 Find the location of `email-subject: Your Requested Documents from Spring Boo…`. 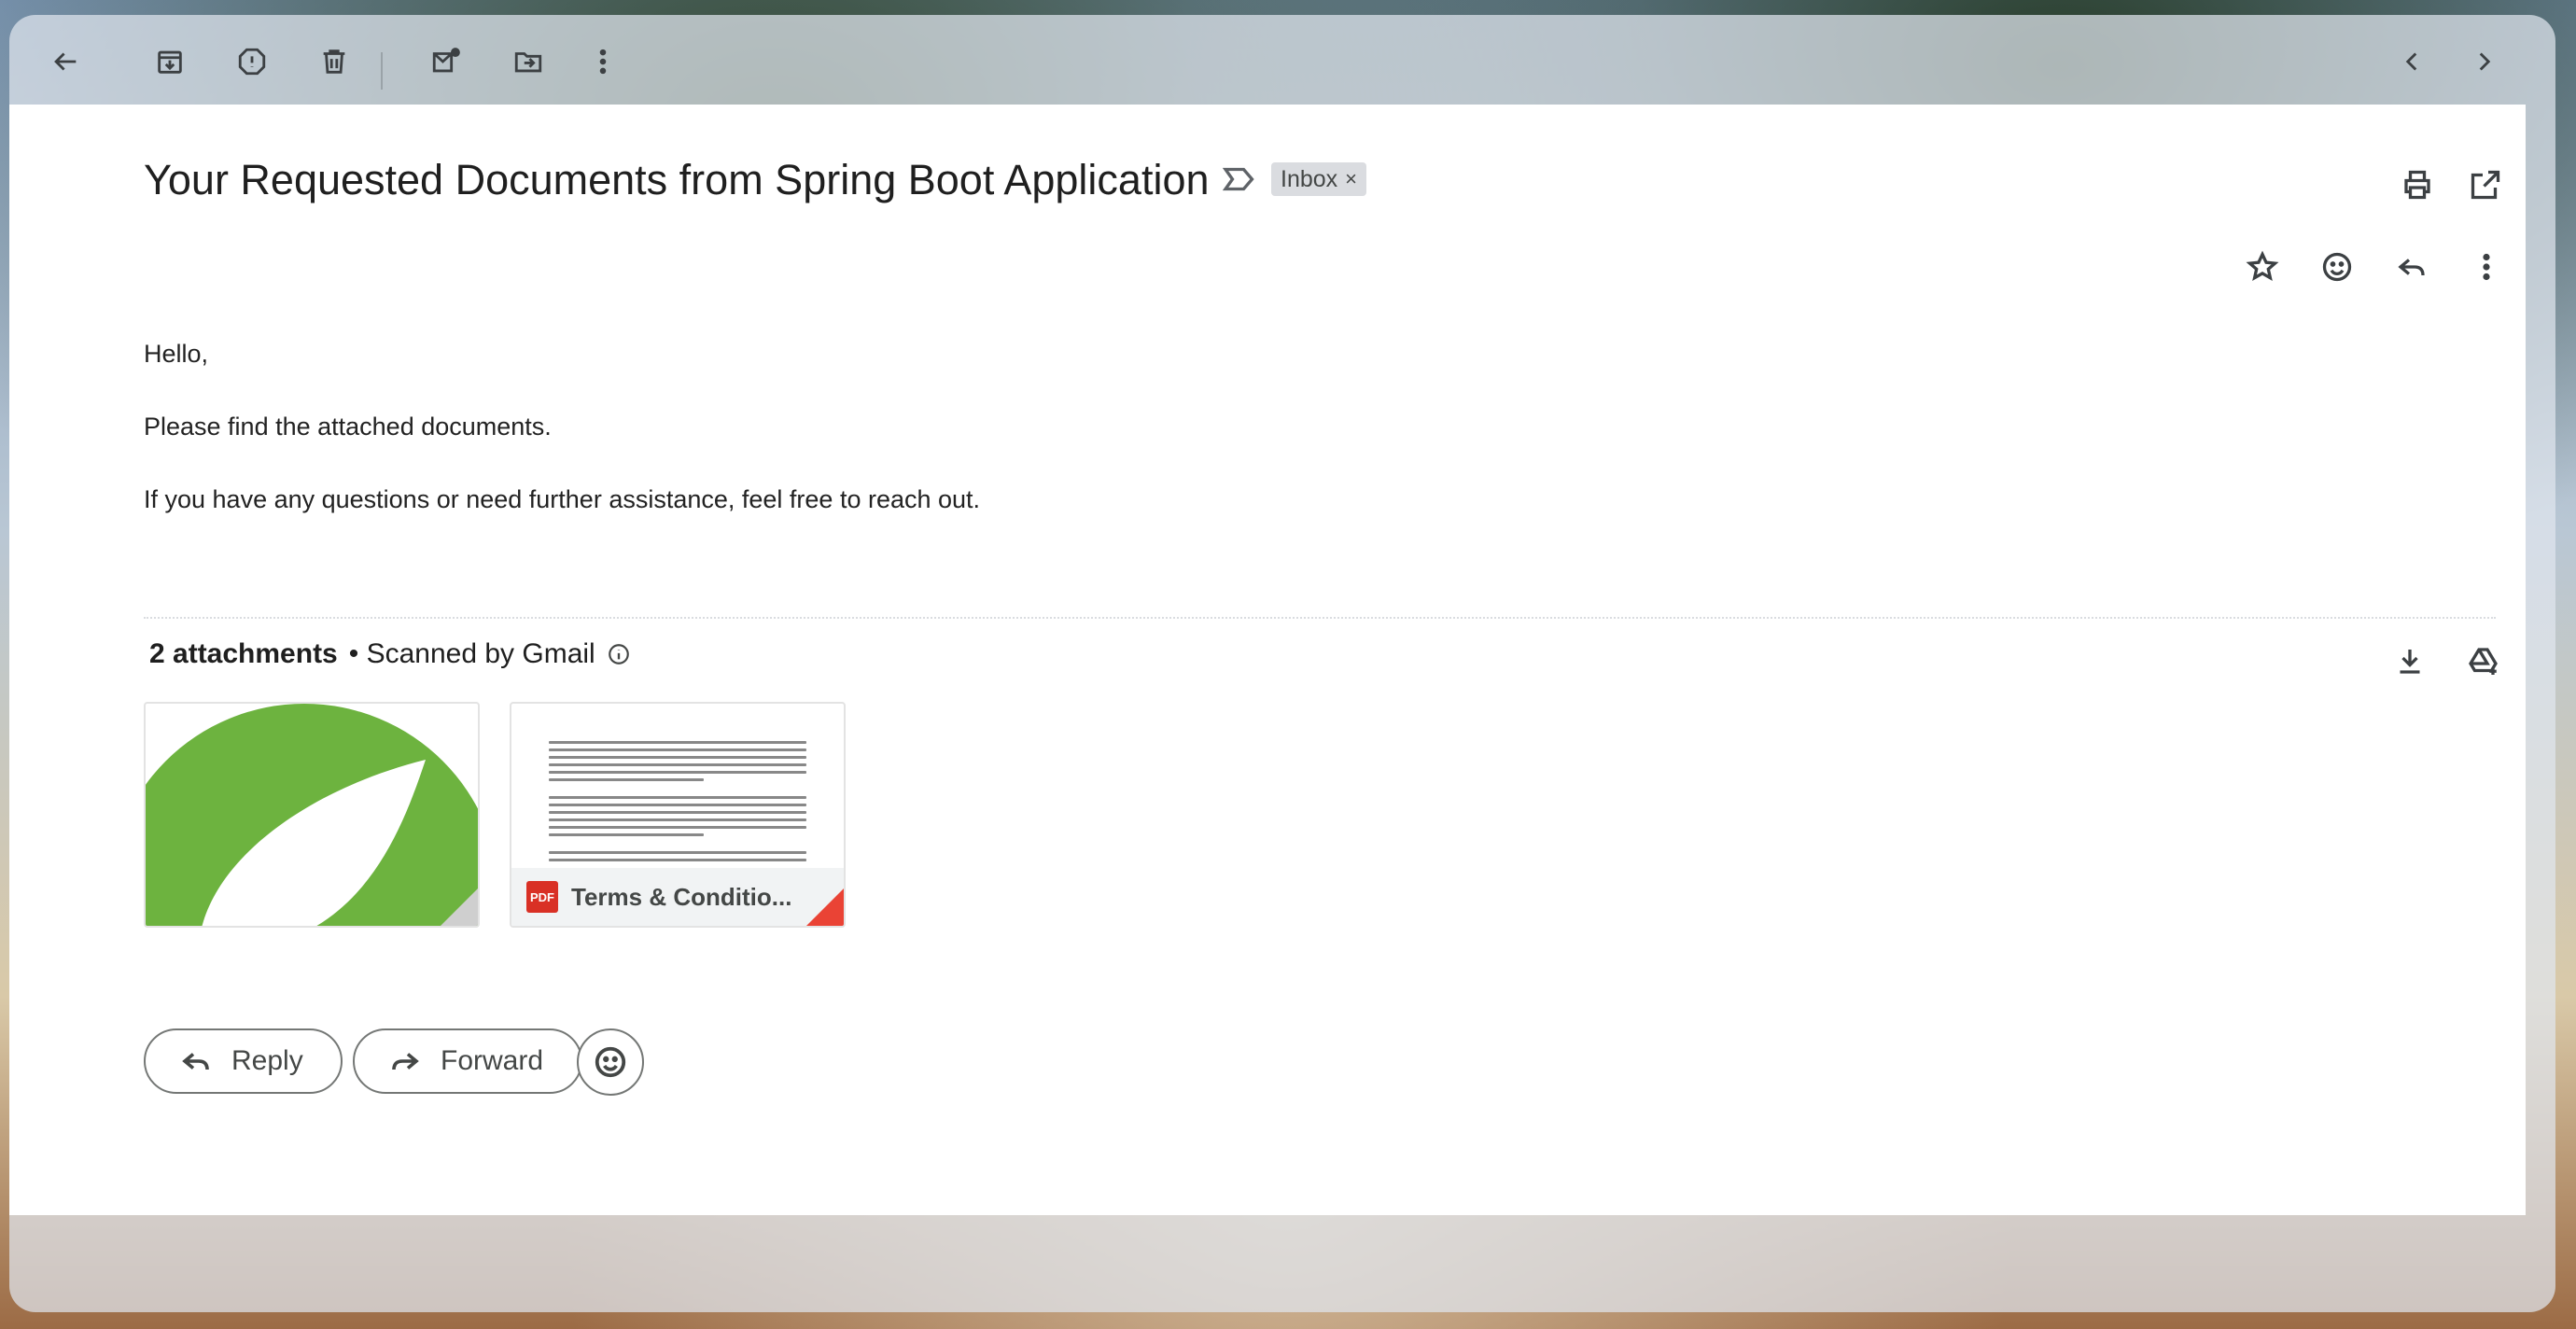

email-subject: Your Requested Documents from Spring Boo… is located at coordinates (677, 179).